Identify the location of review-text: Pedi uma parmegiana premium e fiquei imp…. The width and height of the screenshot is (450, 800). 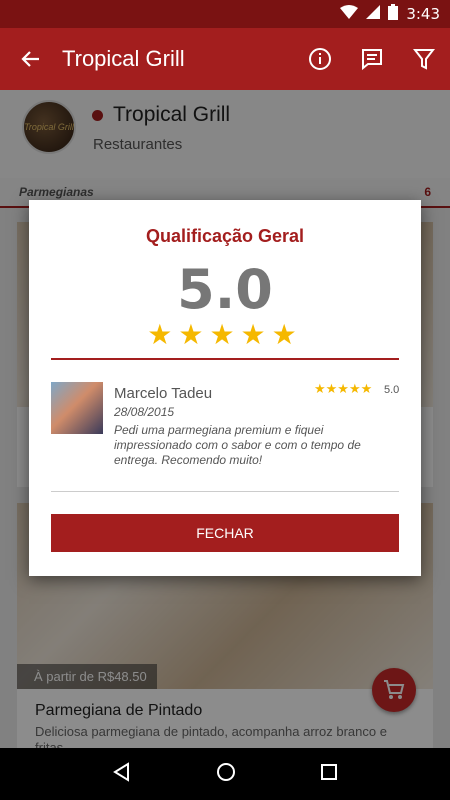
(237, 445).